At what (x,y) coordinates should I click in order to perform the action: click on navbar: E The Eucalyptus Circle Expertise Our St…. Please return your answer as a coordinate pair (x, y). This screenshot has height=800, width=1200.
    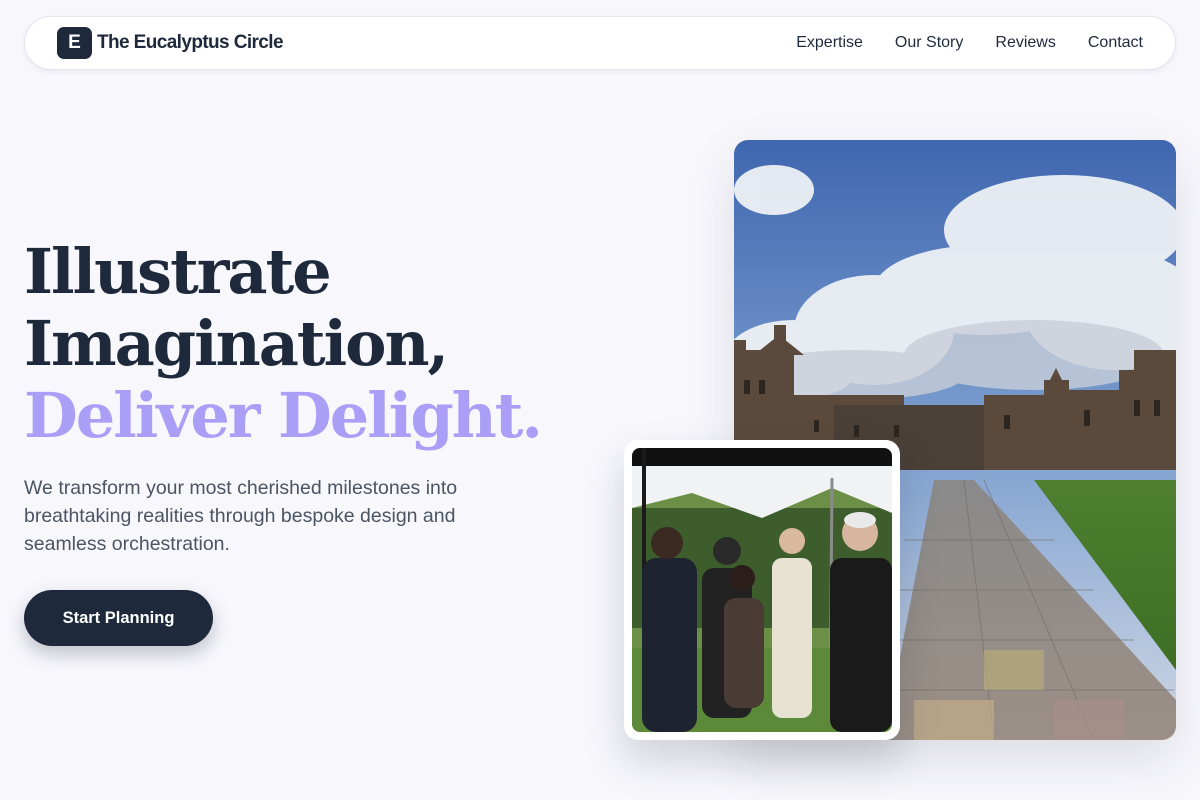
    Looking at the image, I should click on (600, 43).